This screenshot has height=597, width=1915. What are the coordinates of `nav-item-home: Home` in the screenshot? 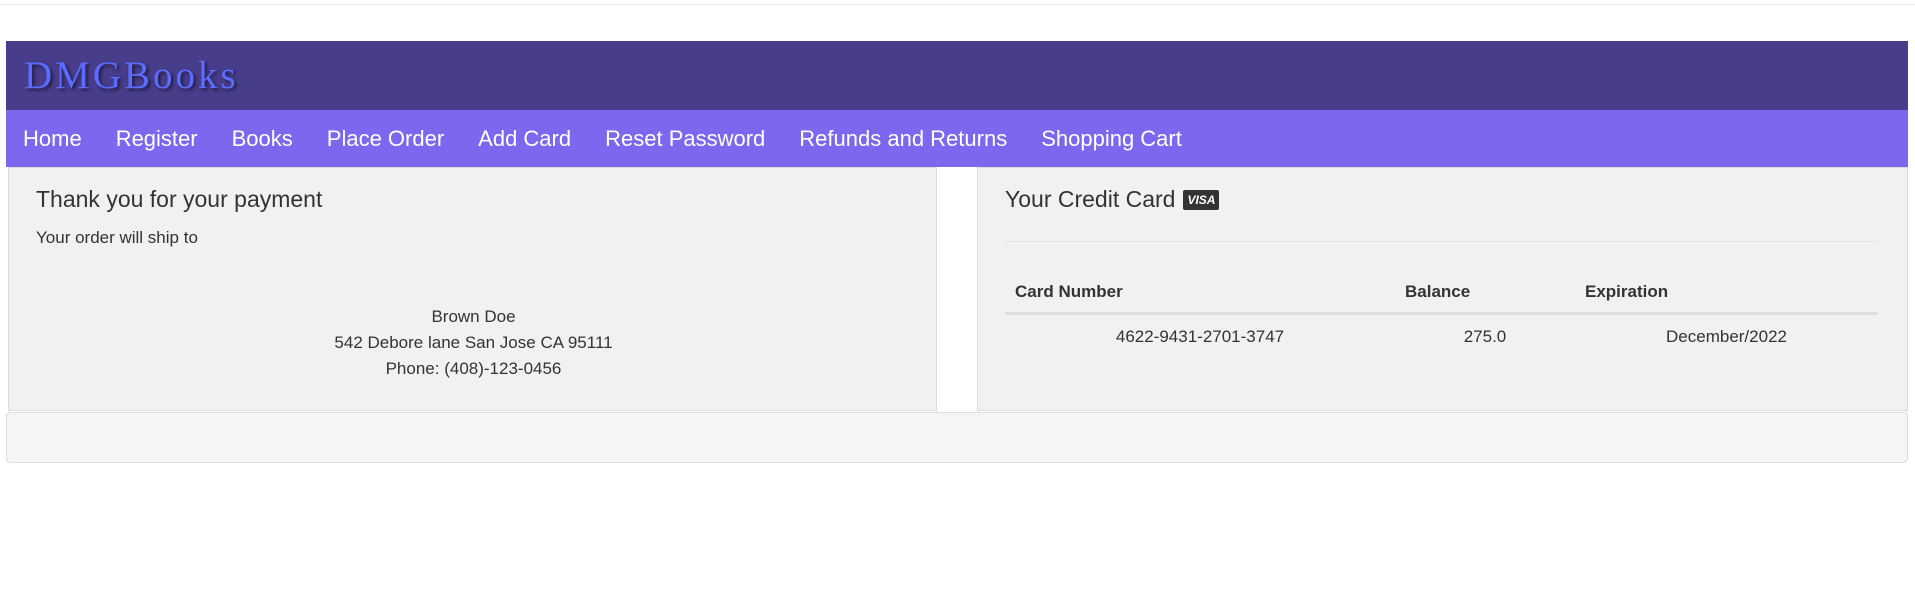 It's located at (52, 139).